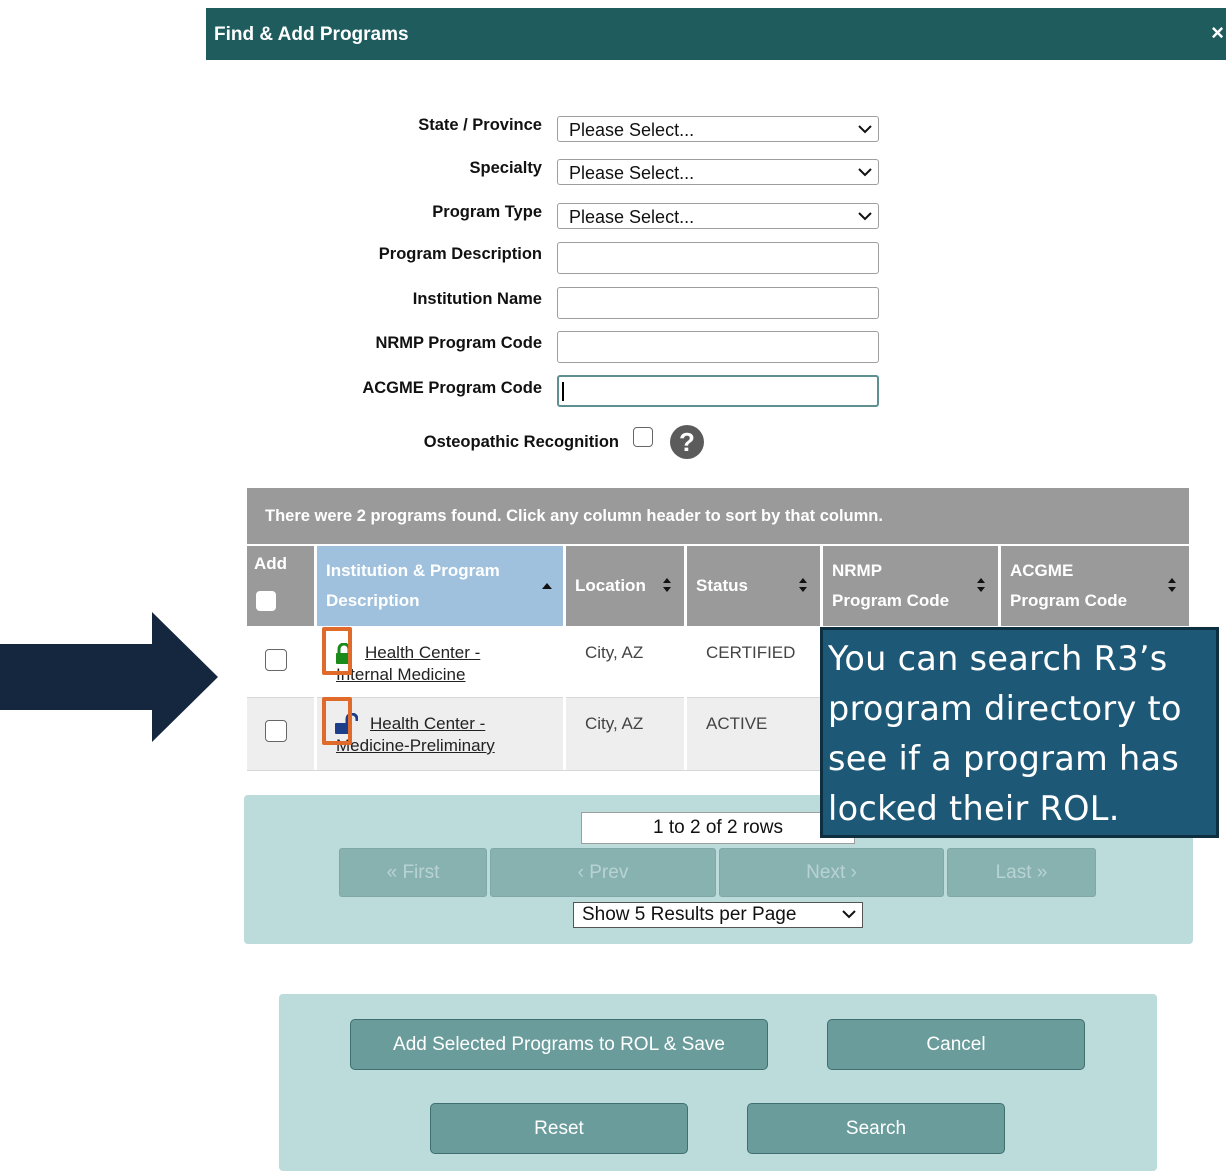 This screenshot has height=1171, width=1226. I want to click on column-header-nrmp: NRMP Program Code, so click(910, 586).